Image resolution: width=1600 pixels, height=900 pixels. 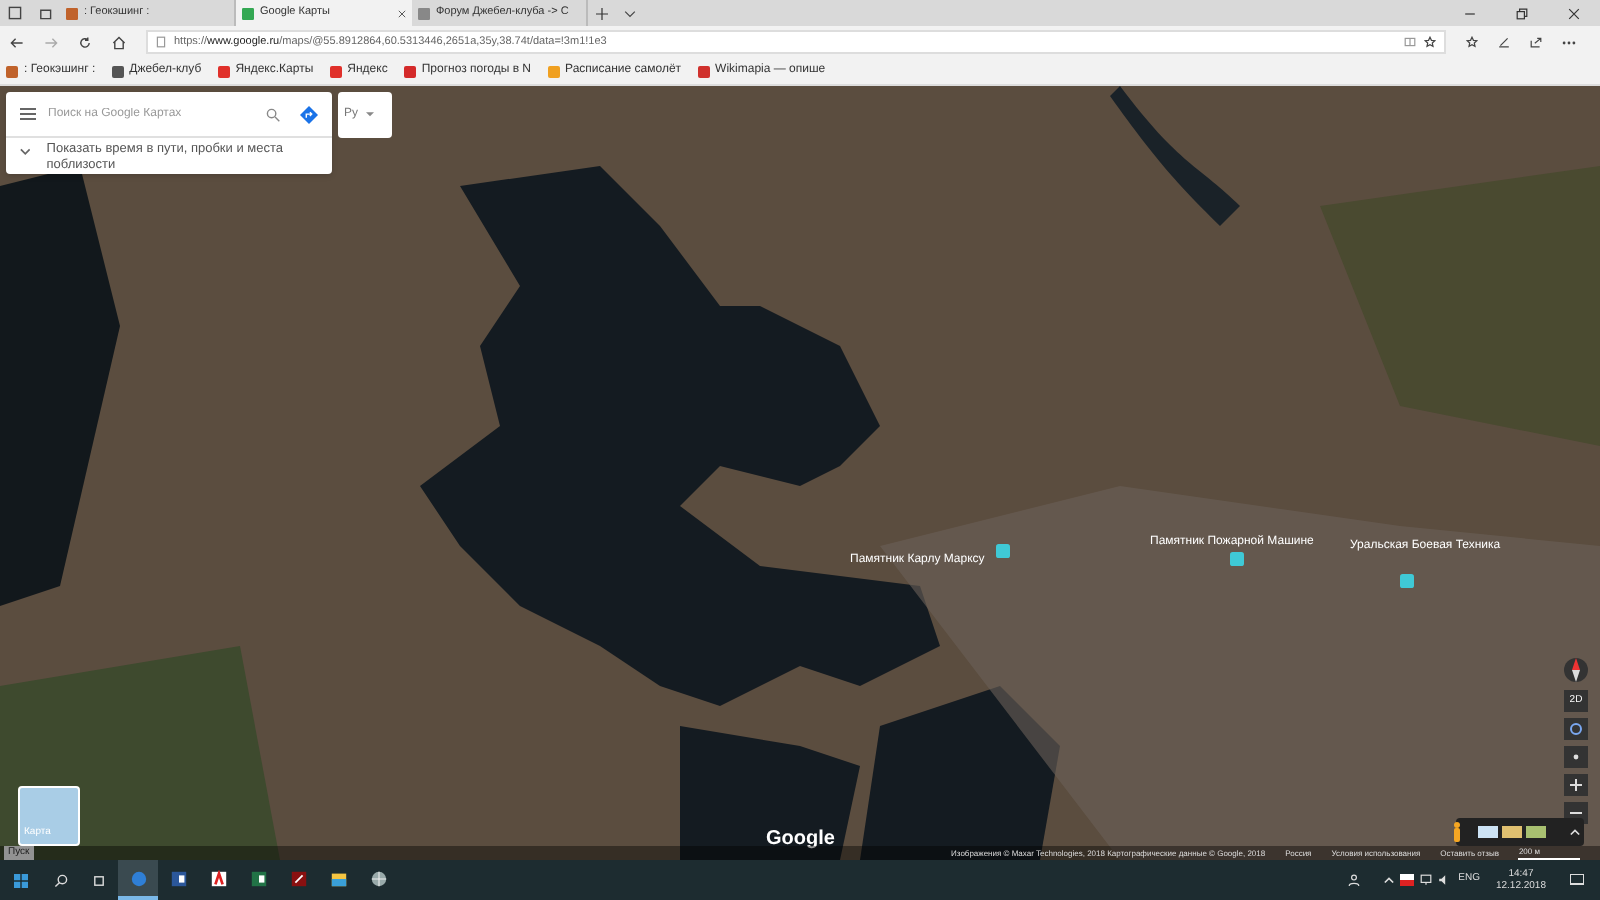 What do you see at coordinates (1536, 42) in the screenshot?
I see `share-icon` at bounding box center [1536, 42].